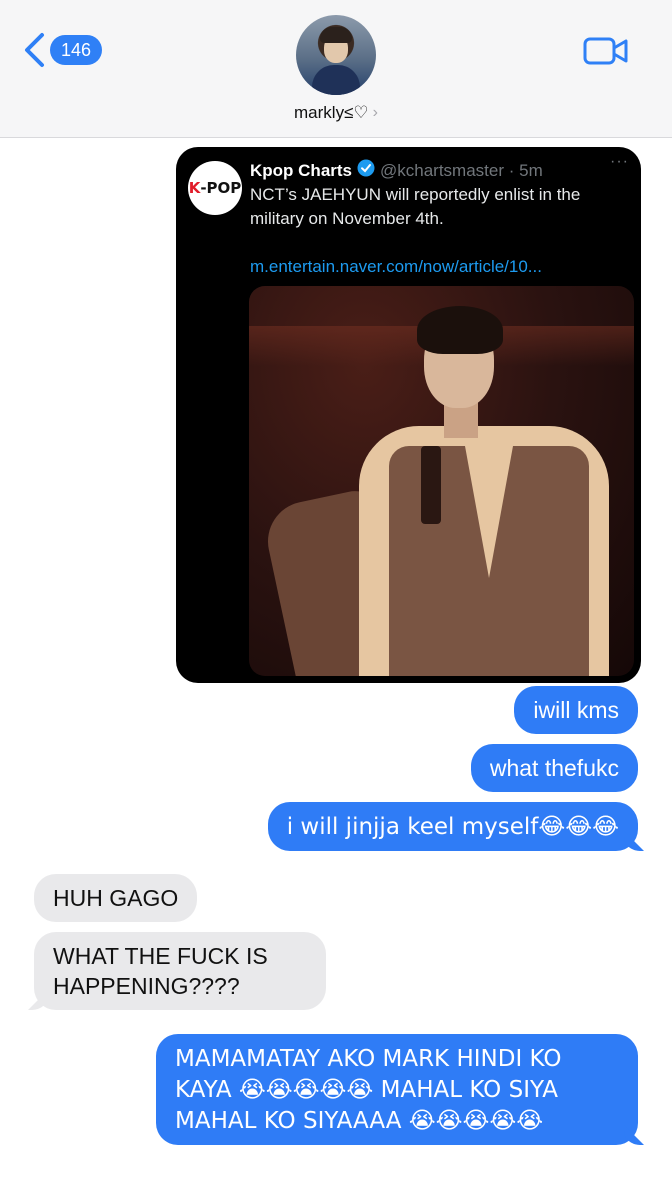 The width and height of the screenshot is (672, 1200). I want to click on message-text: HUH GAGO, so click(116, 898).